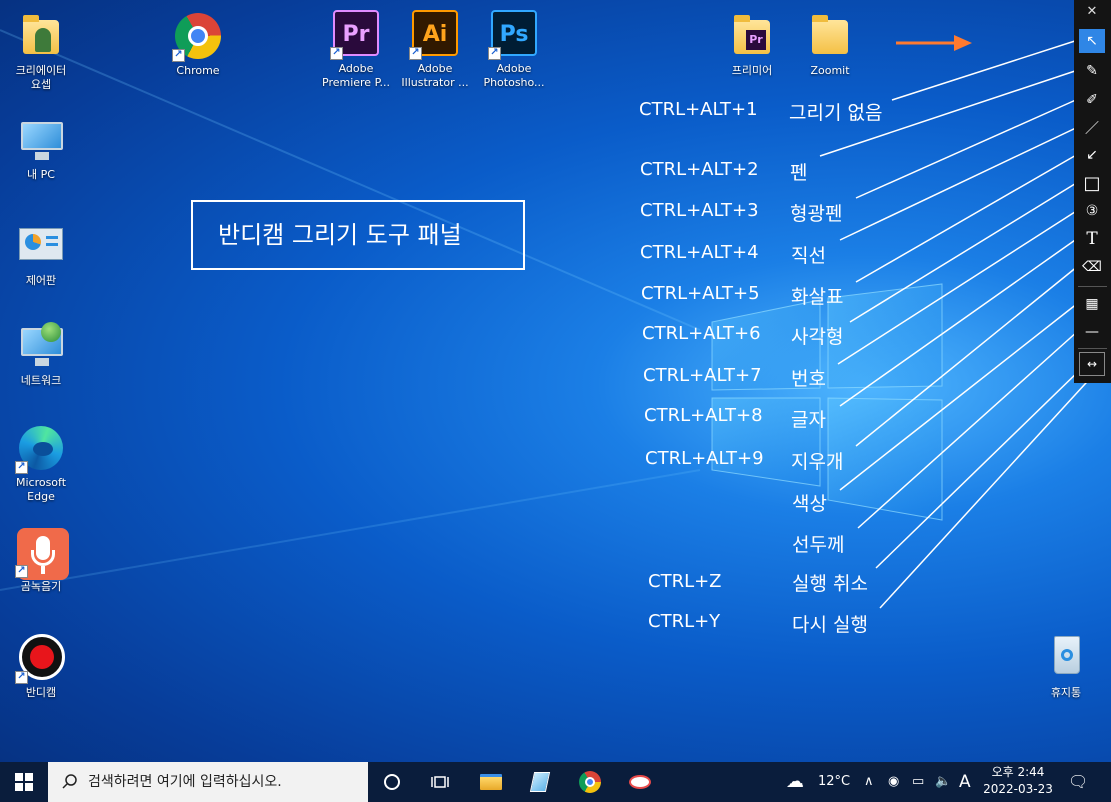  I want to click on desktop-icon-label: 내 PC, so click(41, 174).